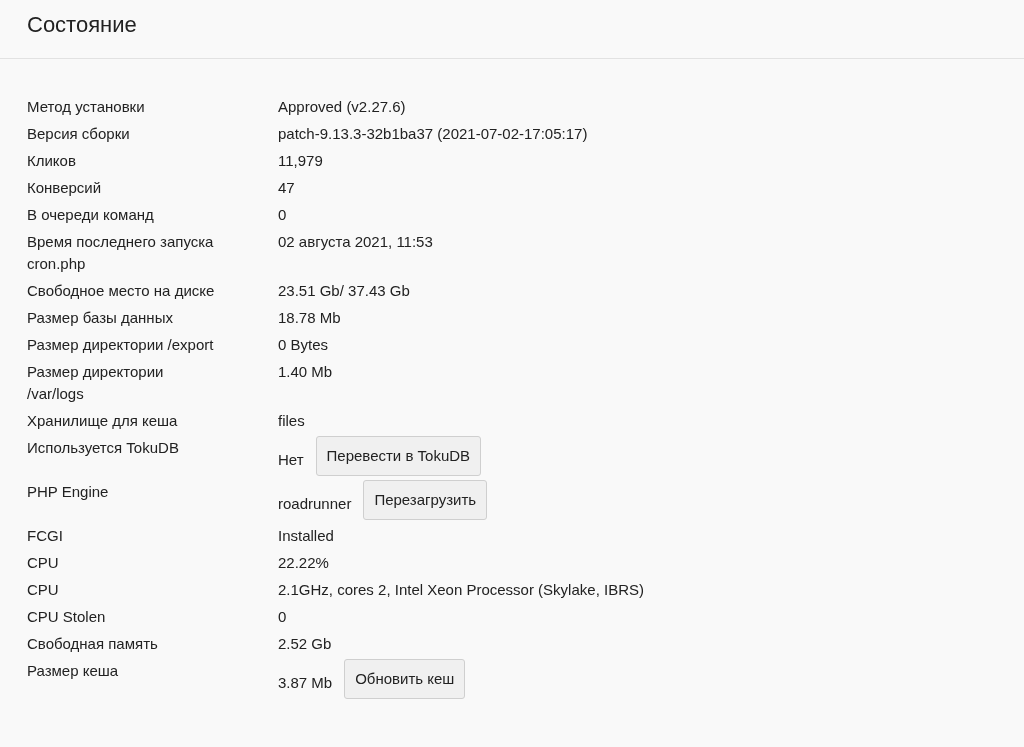  What do you see at coordinates (405, 679) in the screenshot?
I see `action-button: Обновить кеш` at bounding box center [405, 679].